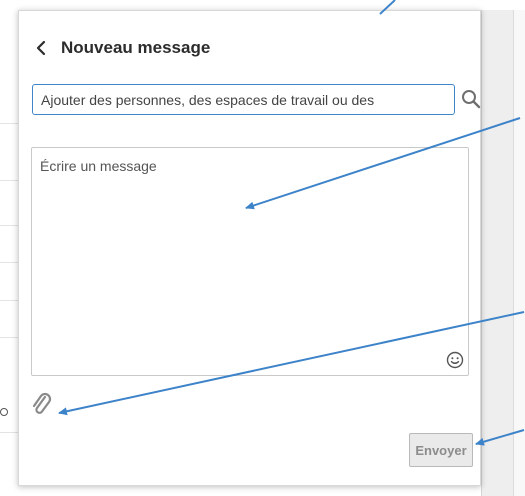 The image size is (525, 496). I want to click on send-button: Envoyer, so click(441, 450).